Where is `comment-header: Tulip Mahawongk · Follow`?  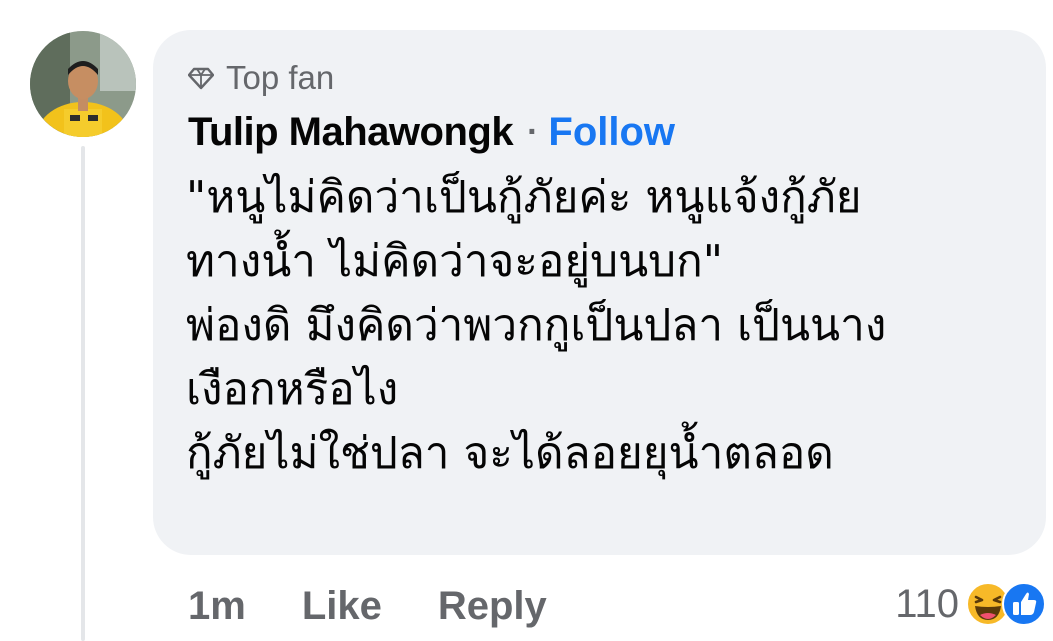
comment-header: Tulip Mahawongk · Follow is located at coordinates (431, 132).